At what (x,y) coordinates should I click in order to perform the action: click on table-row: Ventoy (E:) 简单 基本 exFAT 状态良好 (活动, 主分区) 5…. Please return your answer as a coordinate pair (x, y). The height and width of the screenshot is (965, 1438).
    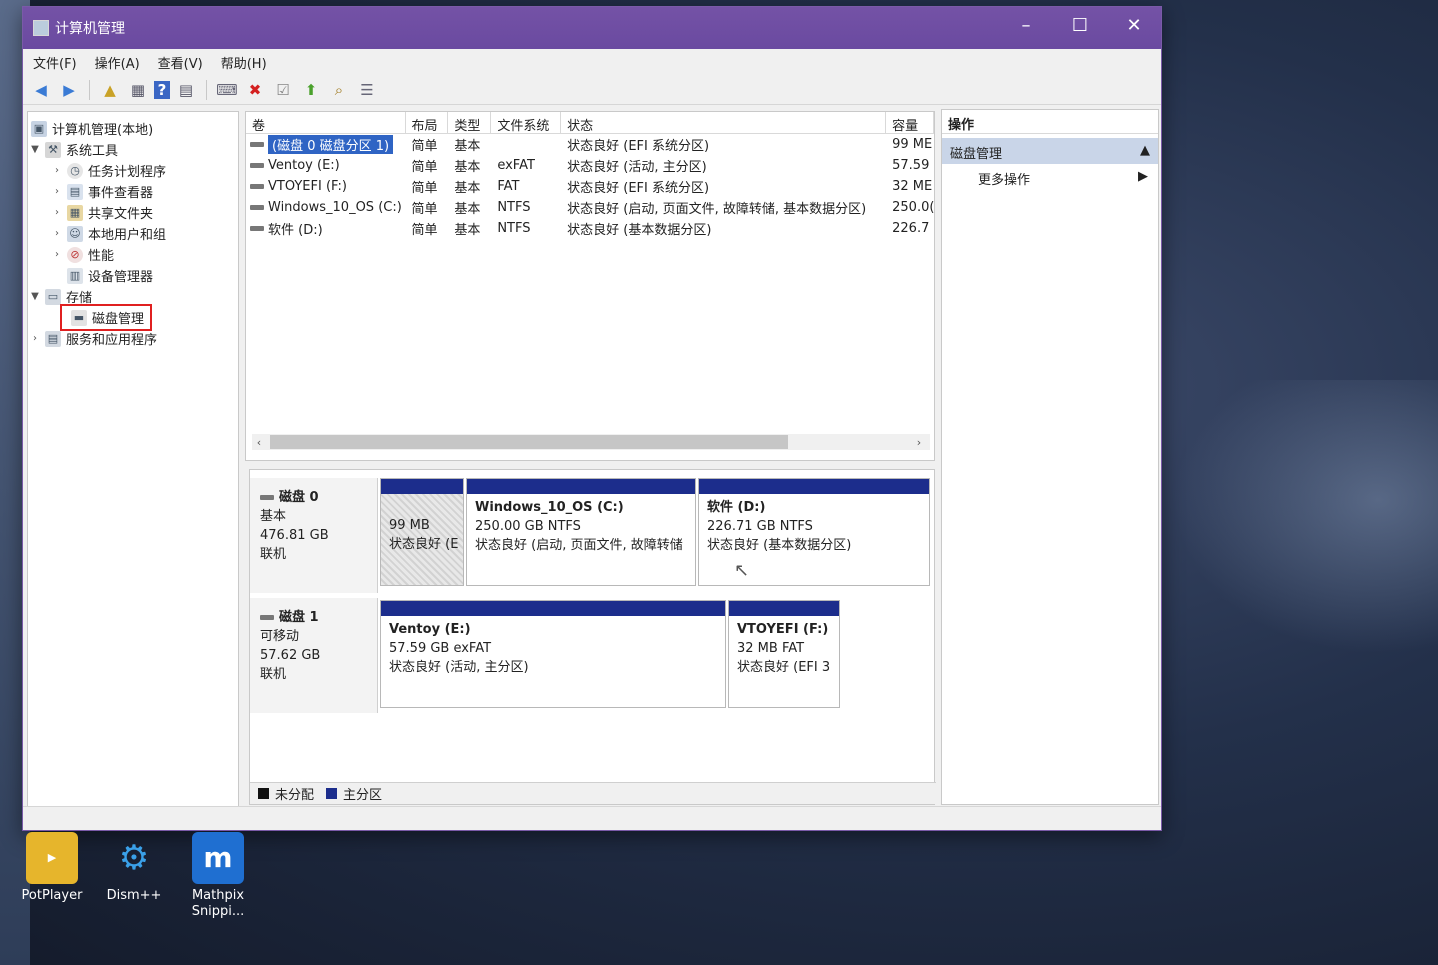
    Looking at the image, I should click on (590, 165).